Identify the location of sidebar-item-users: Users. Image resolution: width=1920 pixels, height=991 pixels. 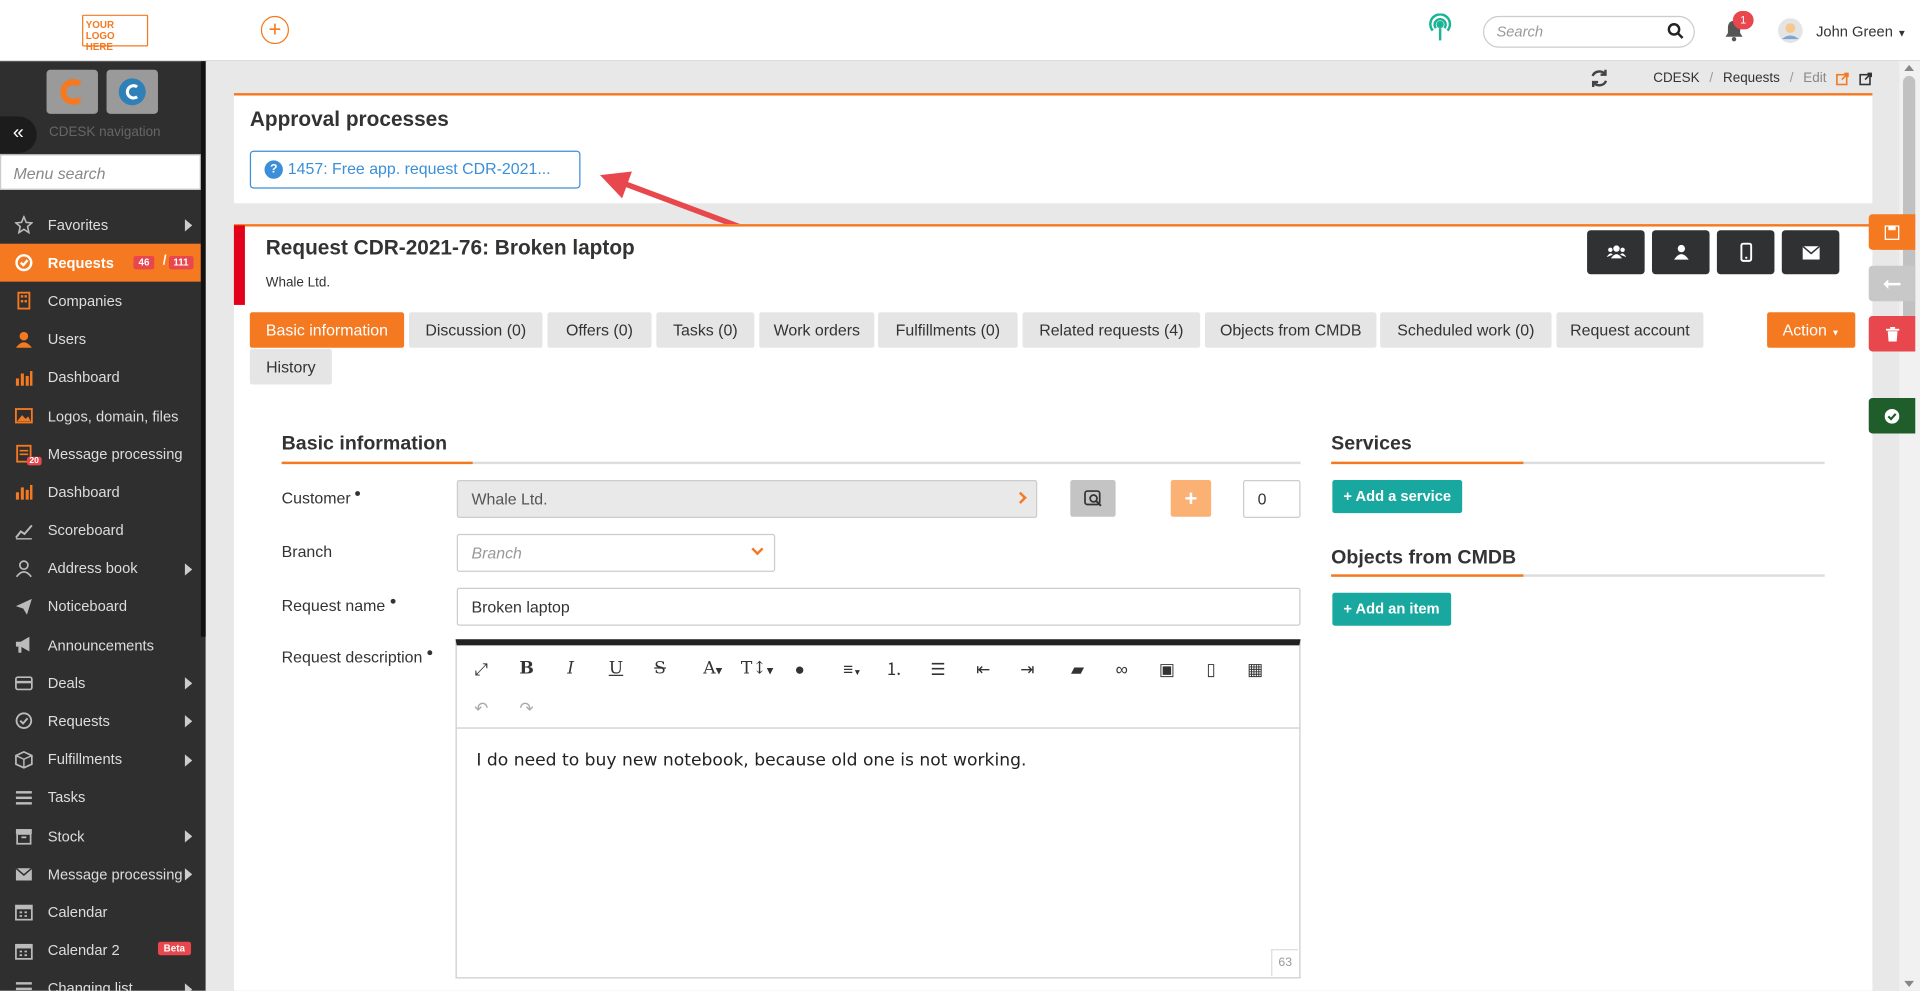
(100, 339).